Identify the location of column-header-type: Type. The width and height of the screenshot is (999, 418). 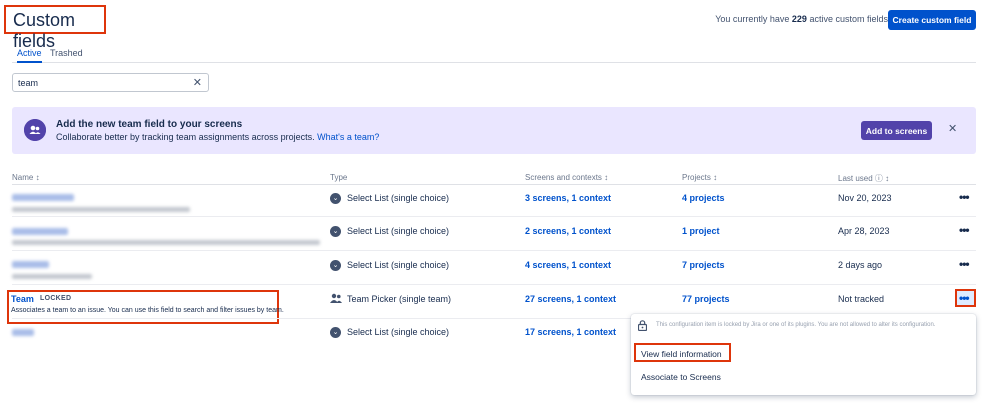
(339, 177).